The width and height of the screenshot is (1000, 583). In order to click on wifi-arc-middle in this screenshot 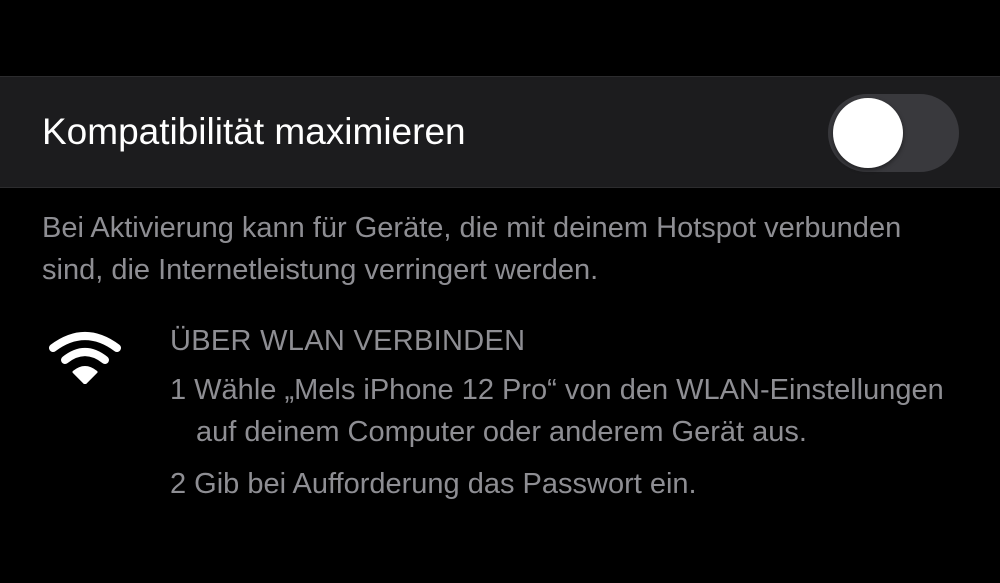, I will do `click(85, 356)`.